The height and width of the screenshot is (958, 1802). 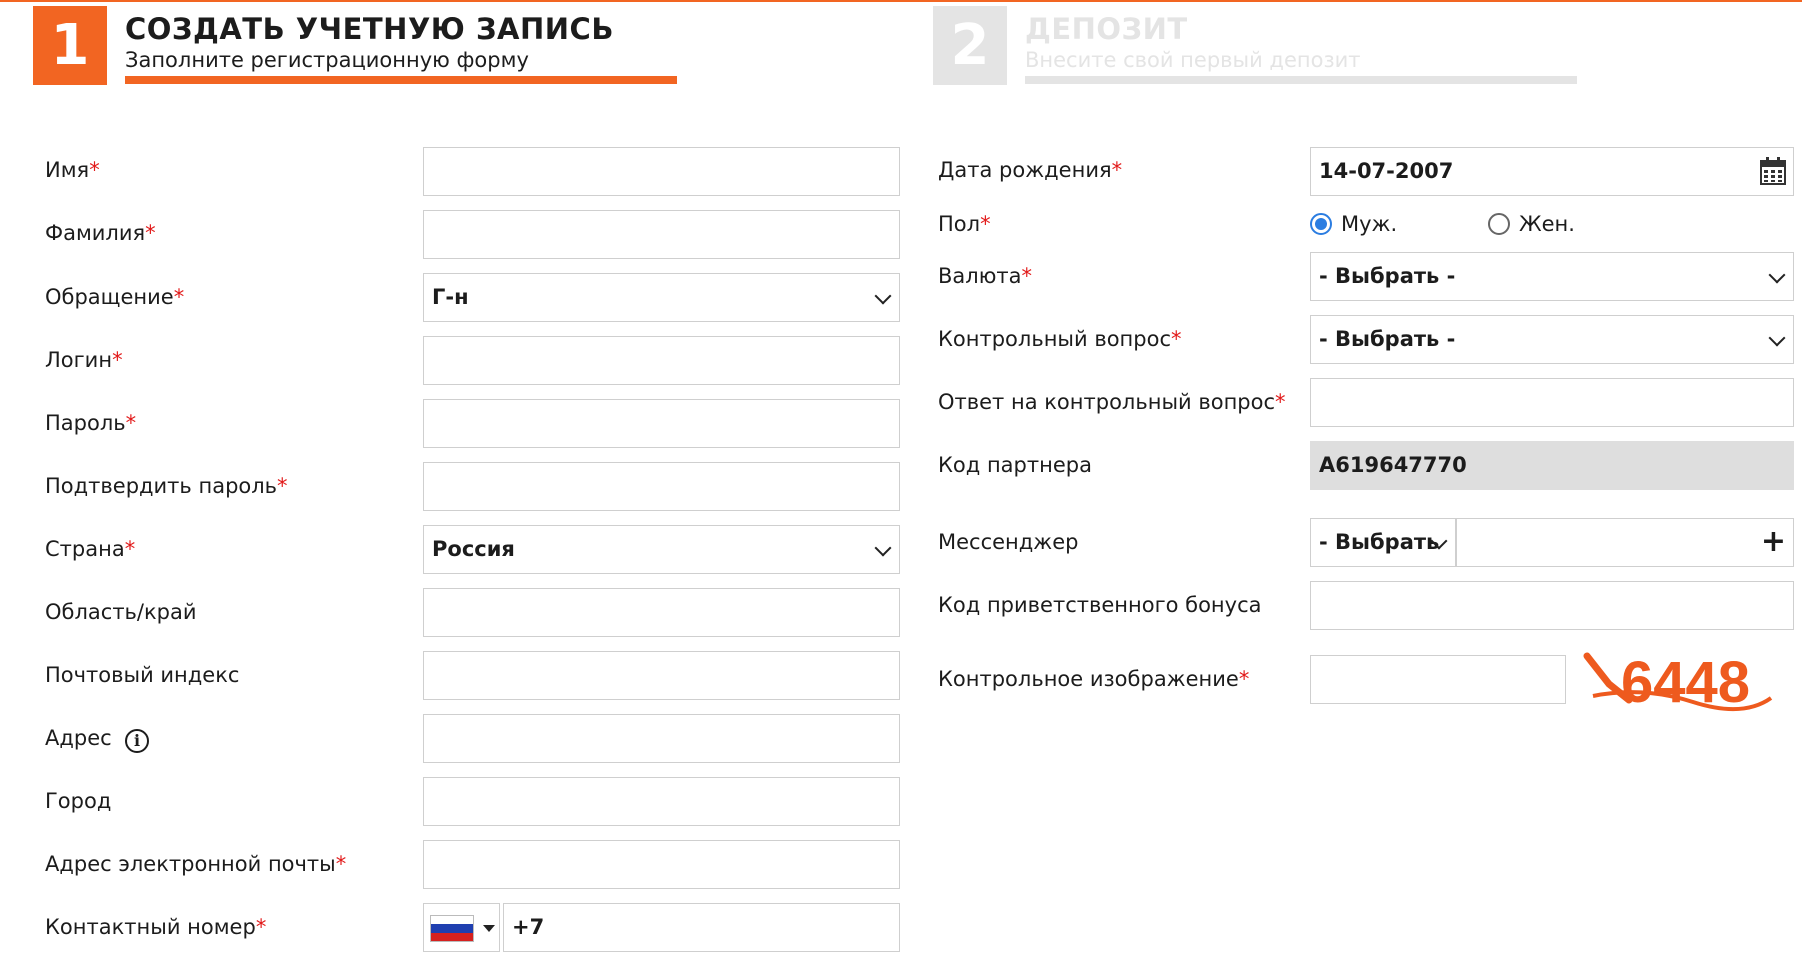 What do you see at coordinates (137, 741) in the screenshot?
I see `info-icon: i` at bounding box center [137, 741].